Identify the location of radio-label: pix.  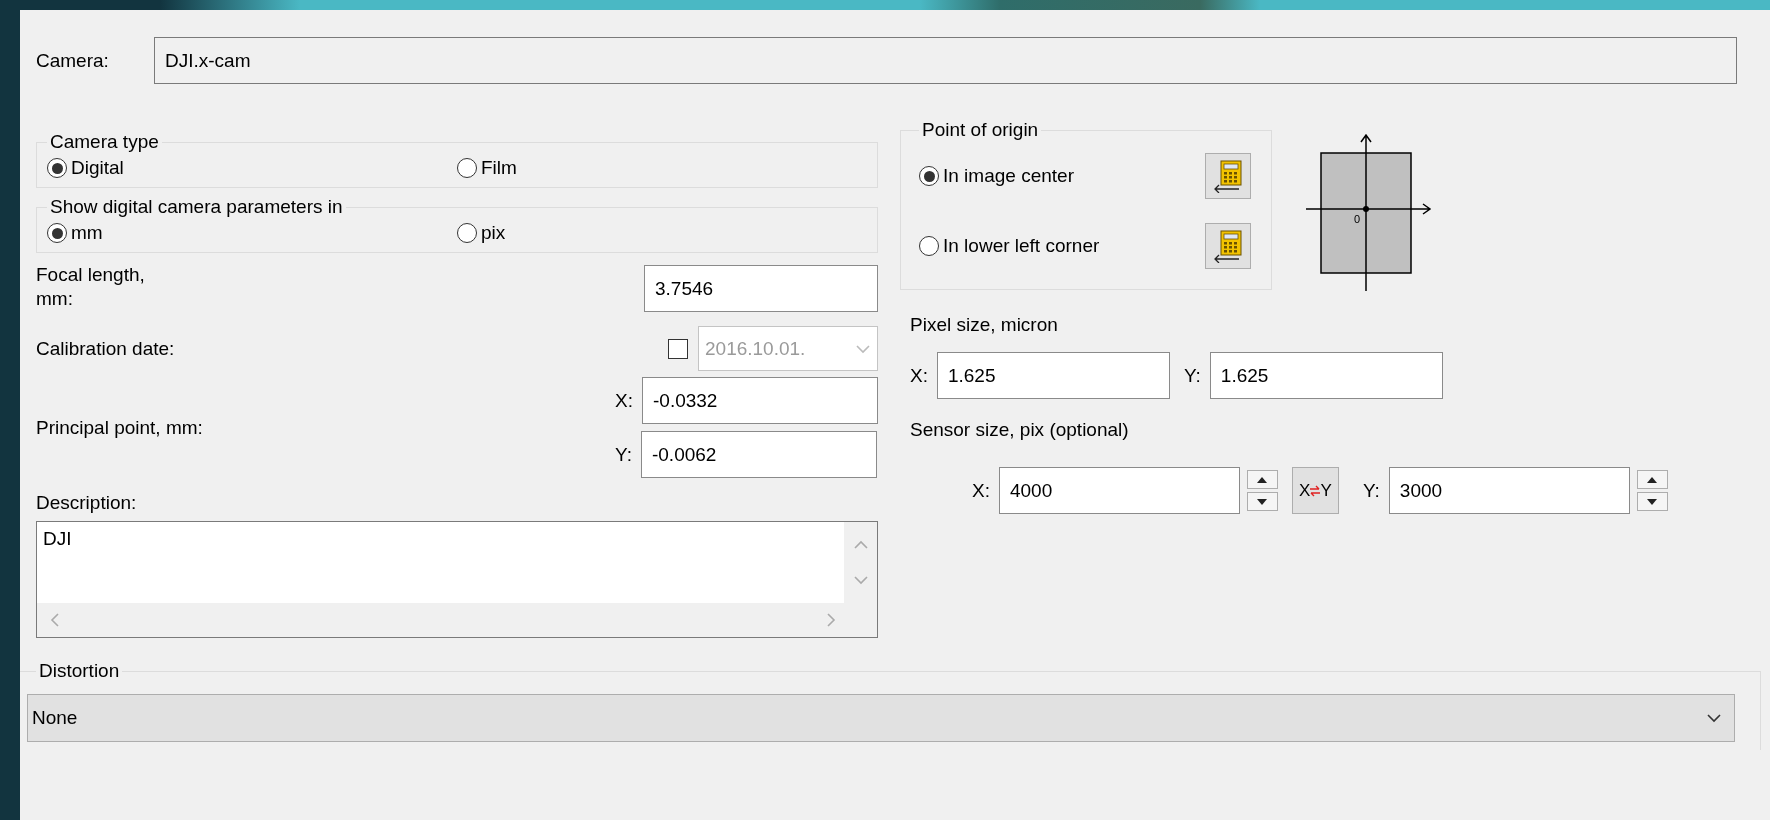
(493, 233).